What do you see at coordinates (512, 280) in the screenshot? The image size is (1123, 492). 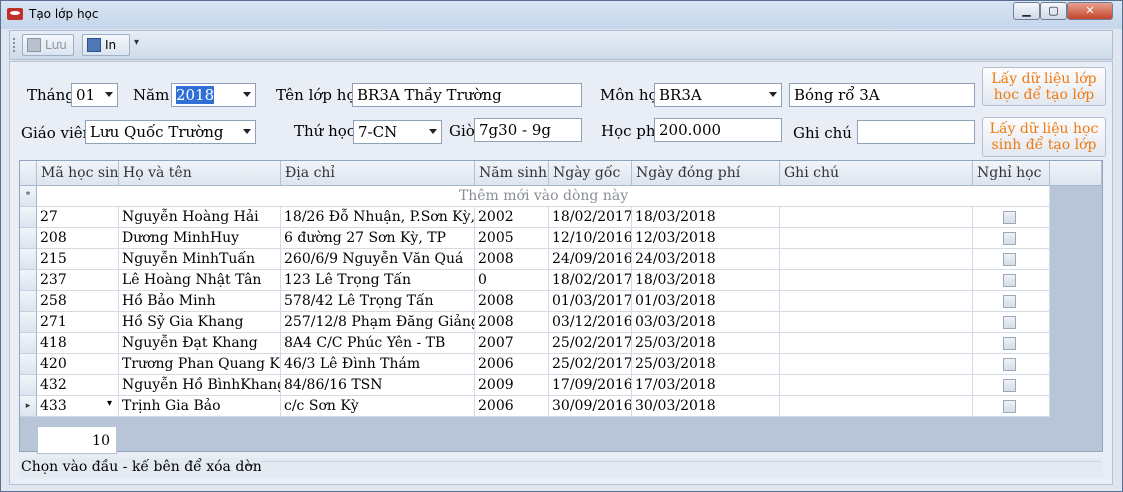 I see `cell-birthyear: 0` at bounding box center [512, 280].